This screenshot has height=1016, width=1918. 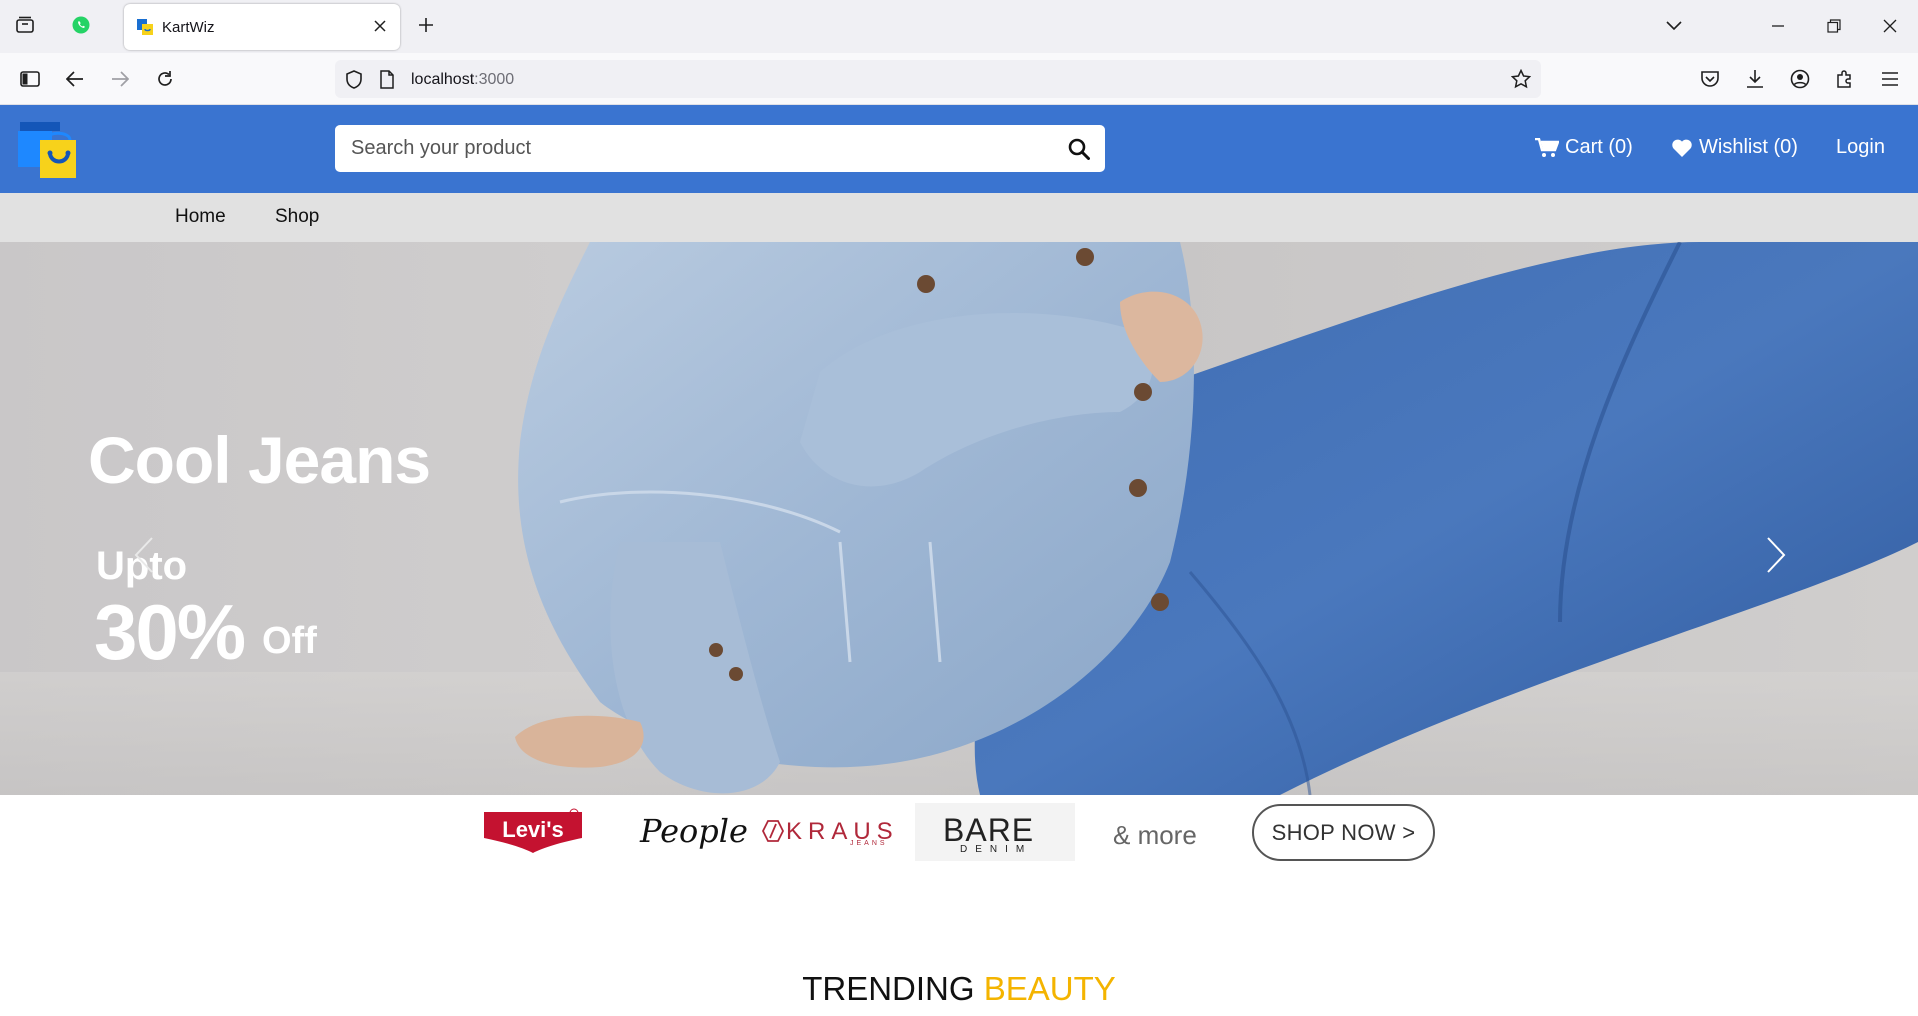 I want to click on address-bar: localhost:3000, so click(x=938, y=79).